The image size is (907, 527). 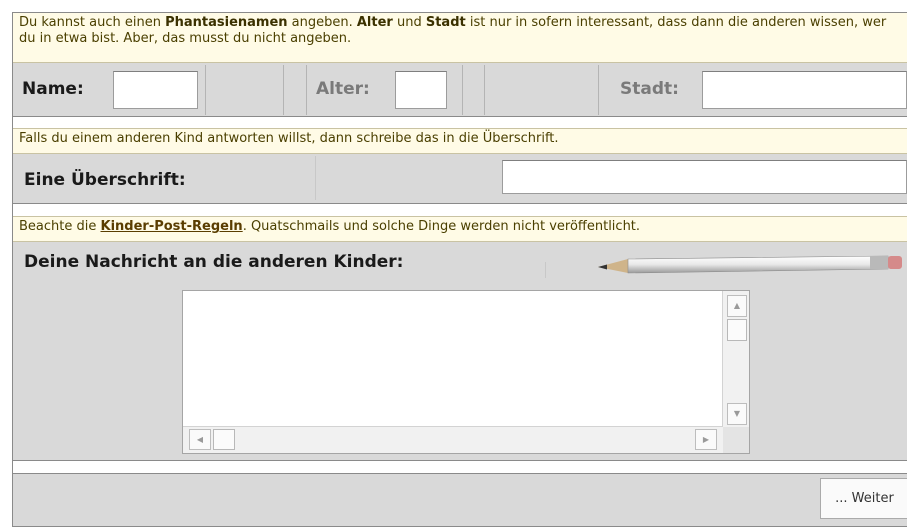 What do you see at coordinates (53, 89) in the screenshot?
I see `name-label: Name:` at bounding box center [53, 89].